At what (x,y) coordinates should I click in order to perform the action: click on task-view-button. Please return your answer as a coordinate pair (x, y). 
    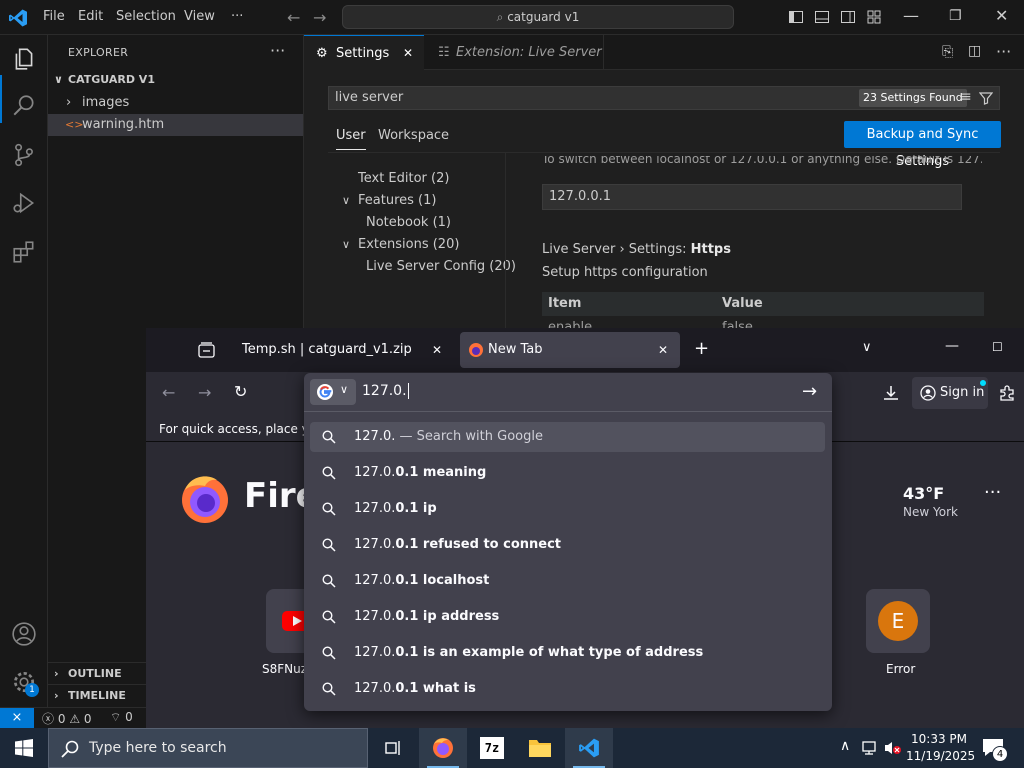
    Looking at the image, I should click on (392, 748).